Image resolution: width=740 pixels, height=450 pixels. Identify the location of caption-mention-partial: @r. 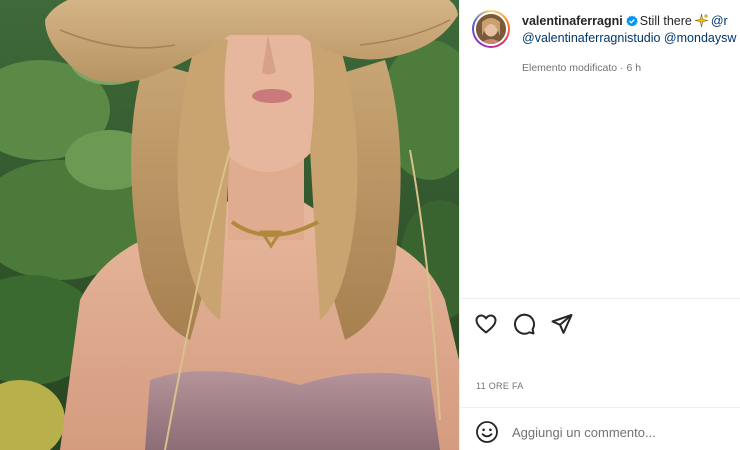
(719, 21).